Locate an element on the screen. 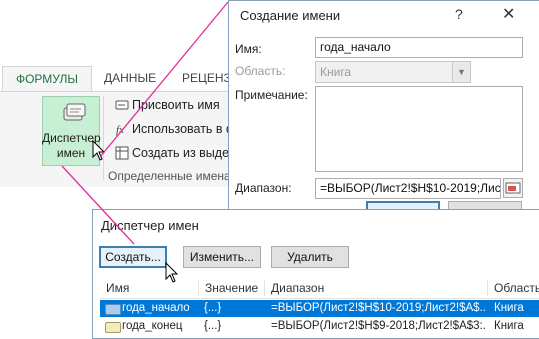  range-label: Диапазон: is located at coordinates (263, 188).